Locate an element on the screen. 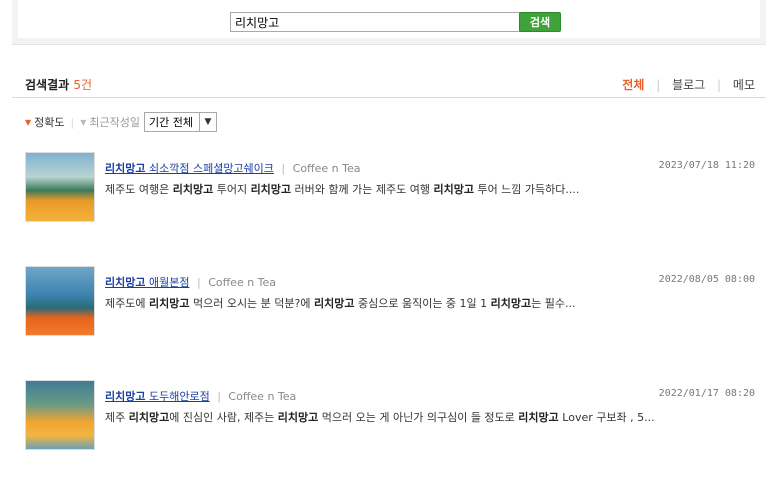 This screenshot has width=773, height=479. snippet-text: 제주도 여행은 is located at coordinates (139, 189).